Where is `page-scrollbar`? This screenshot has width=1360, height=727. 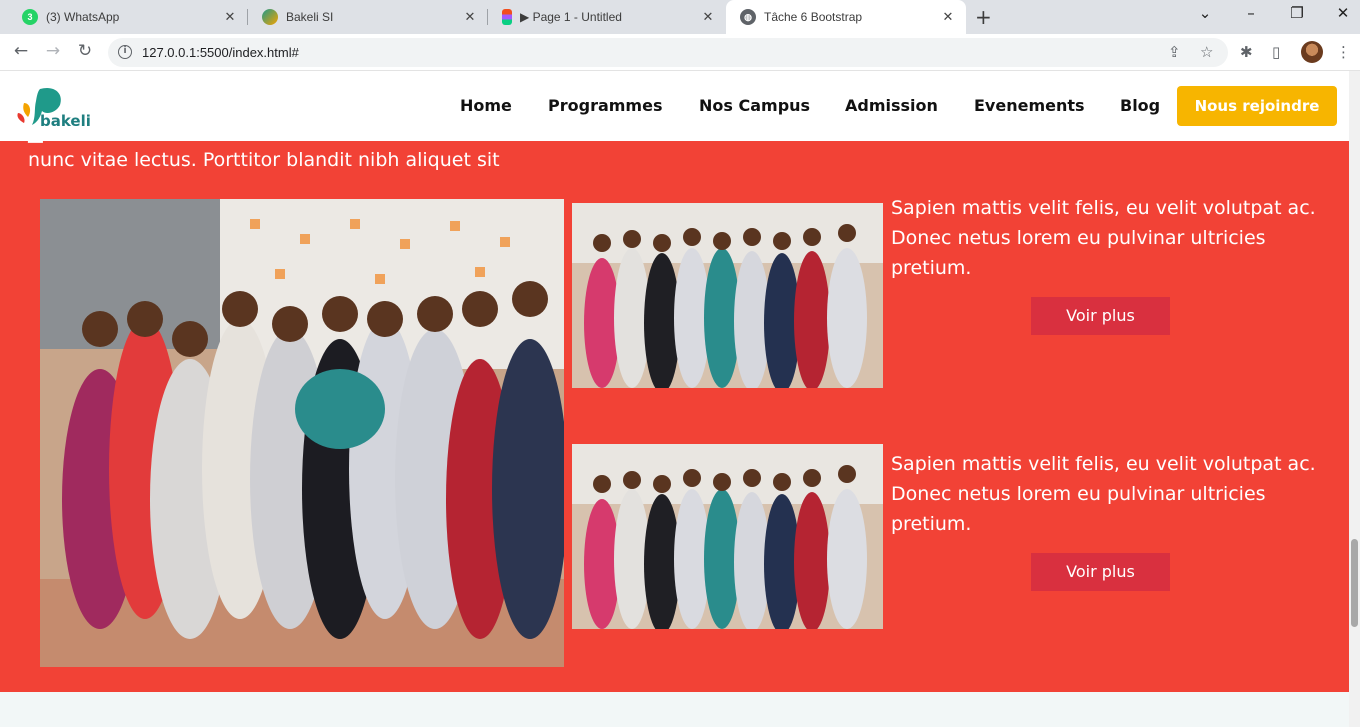
page-scrollbar is located at coordinates (1354, 399).